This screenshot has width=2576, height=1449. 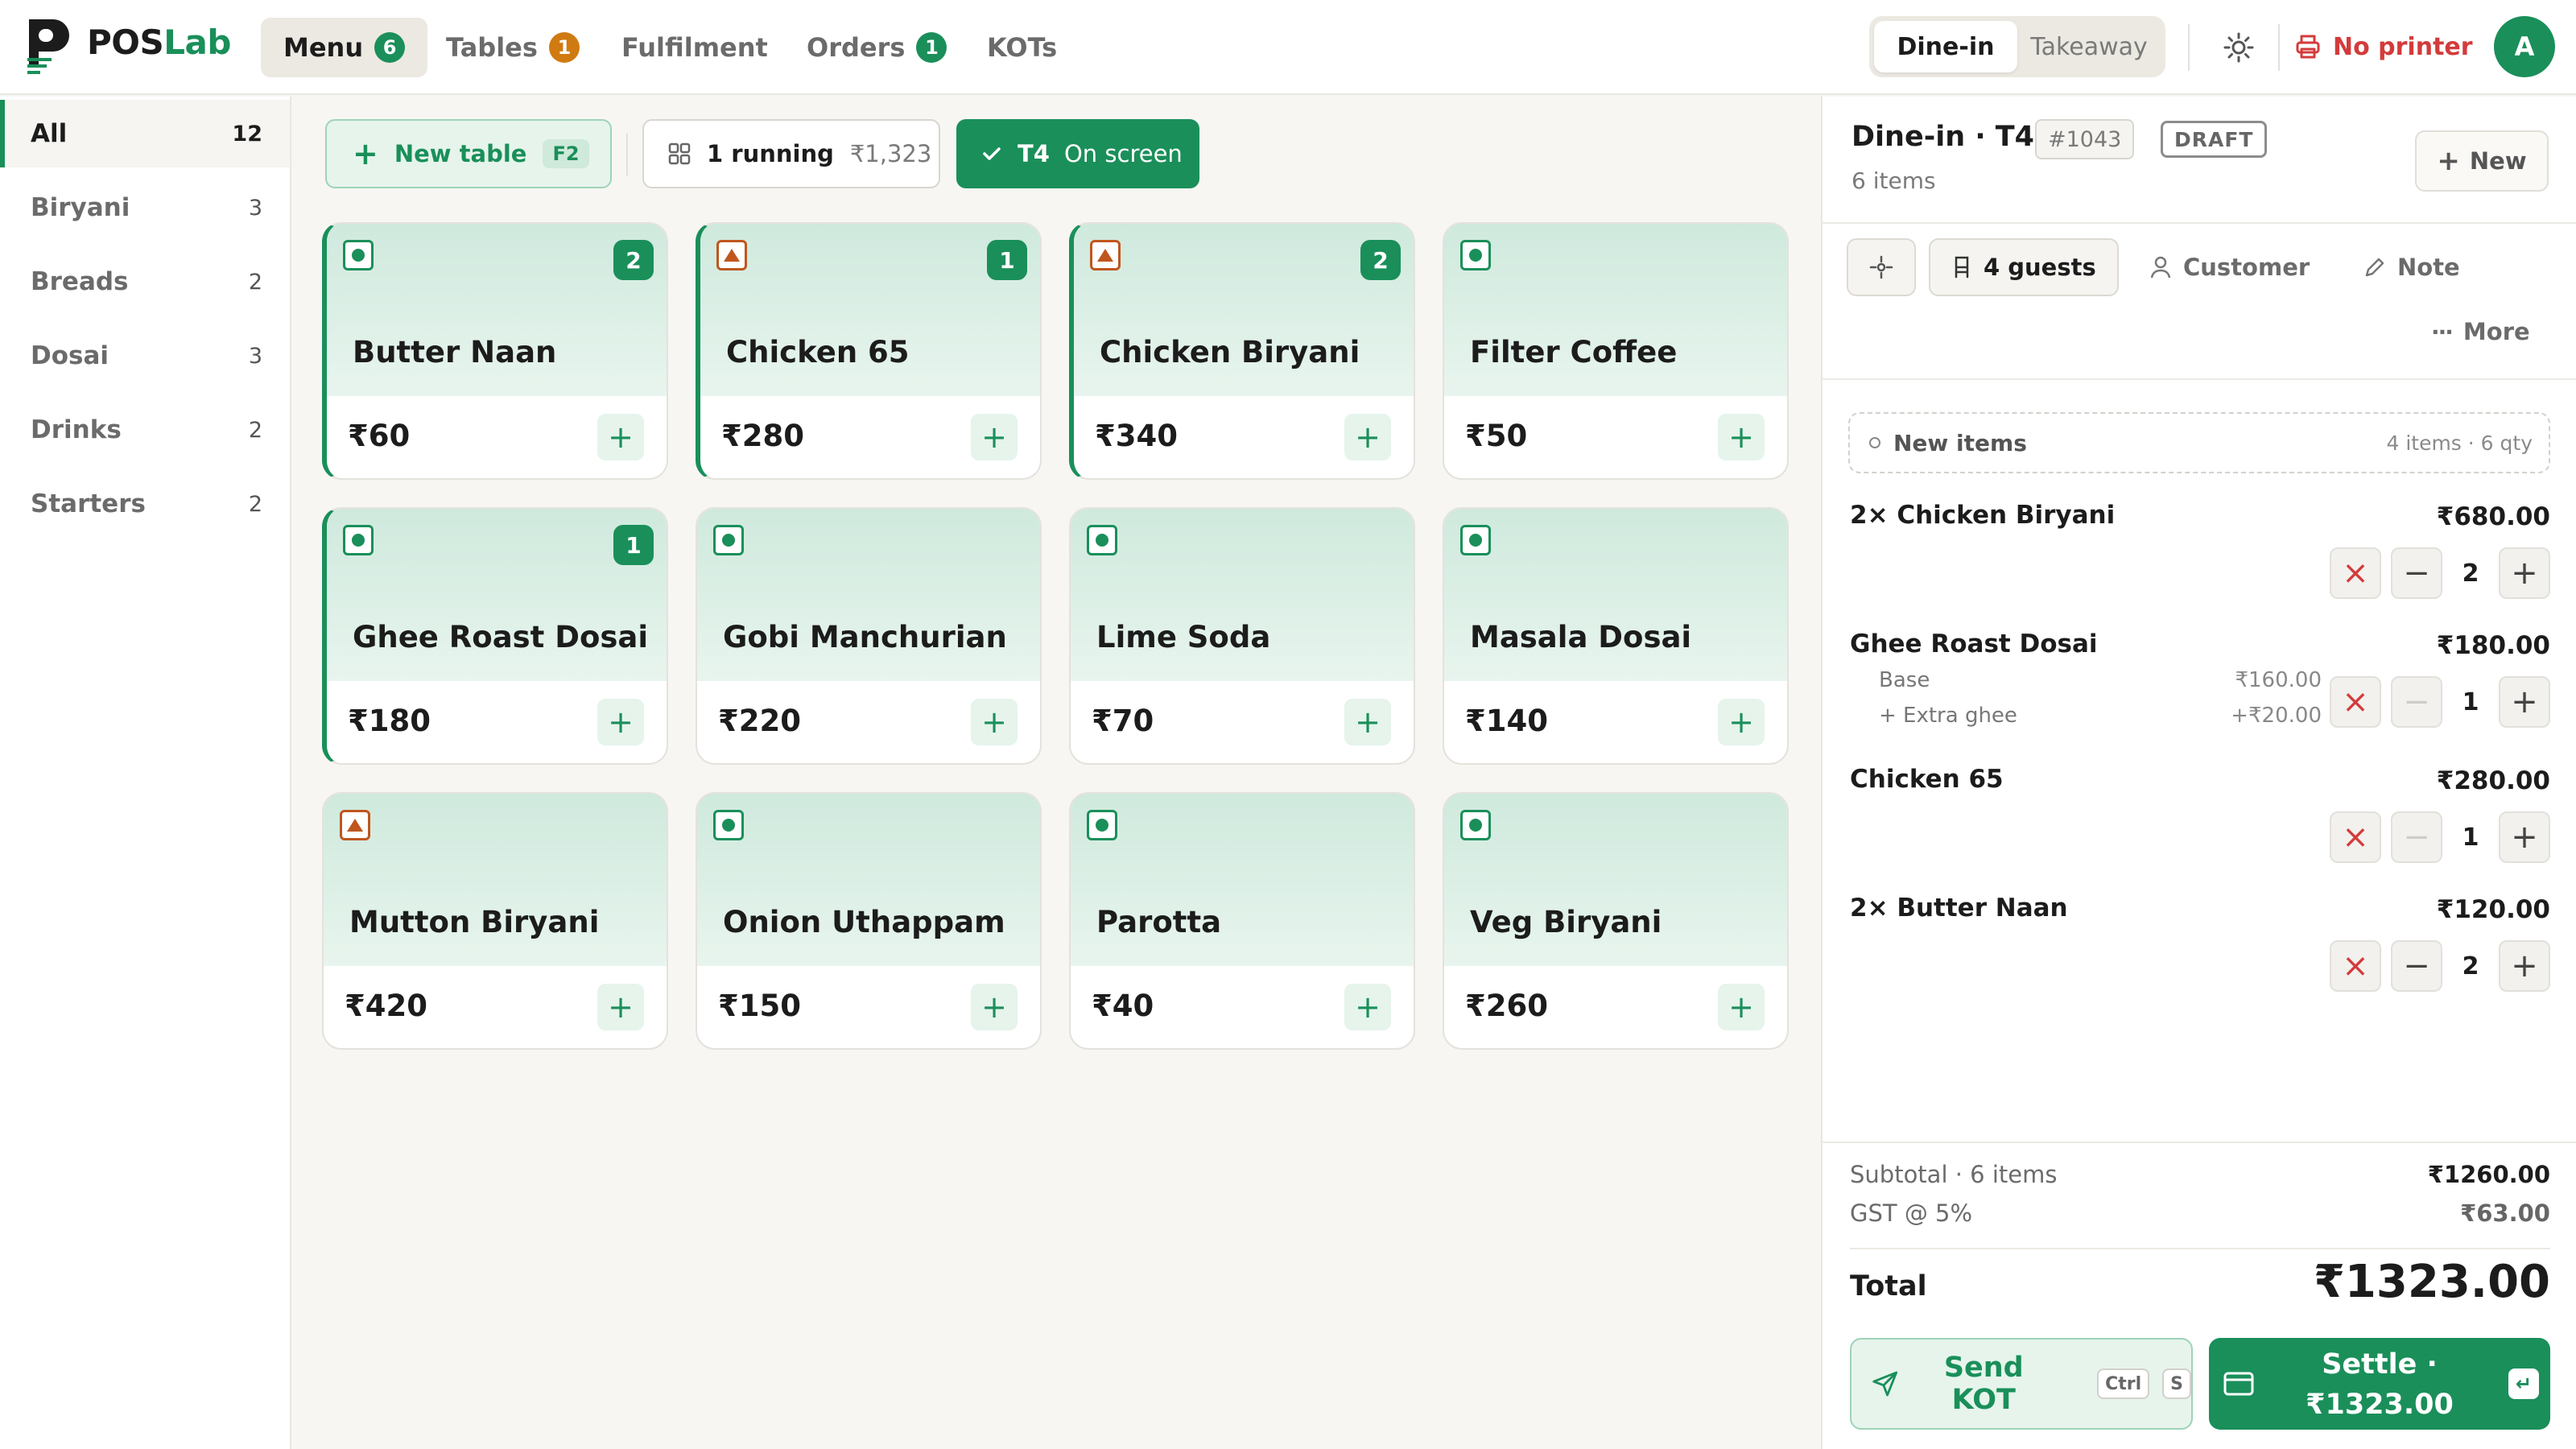 I want to click on menu-item-card: Onion Uthappam ₹150 +, so click(x=869, y=921).